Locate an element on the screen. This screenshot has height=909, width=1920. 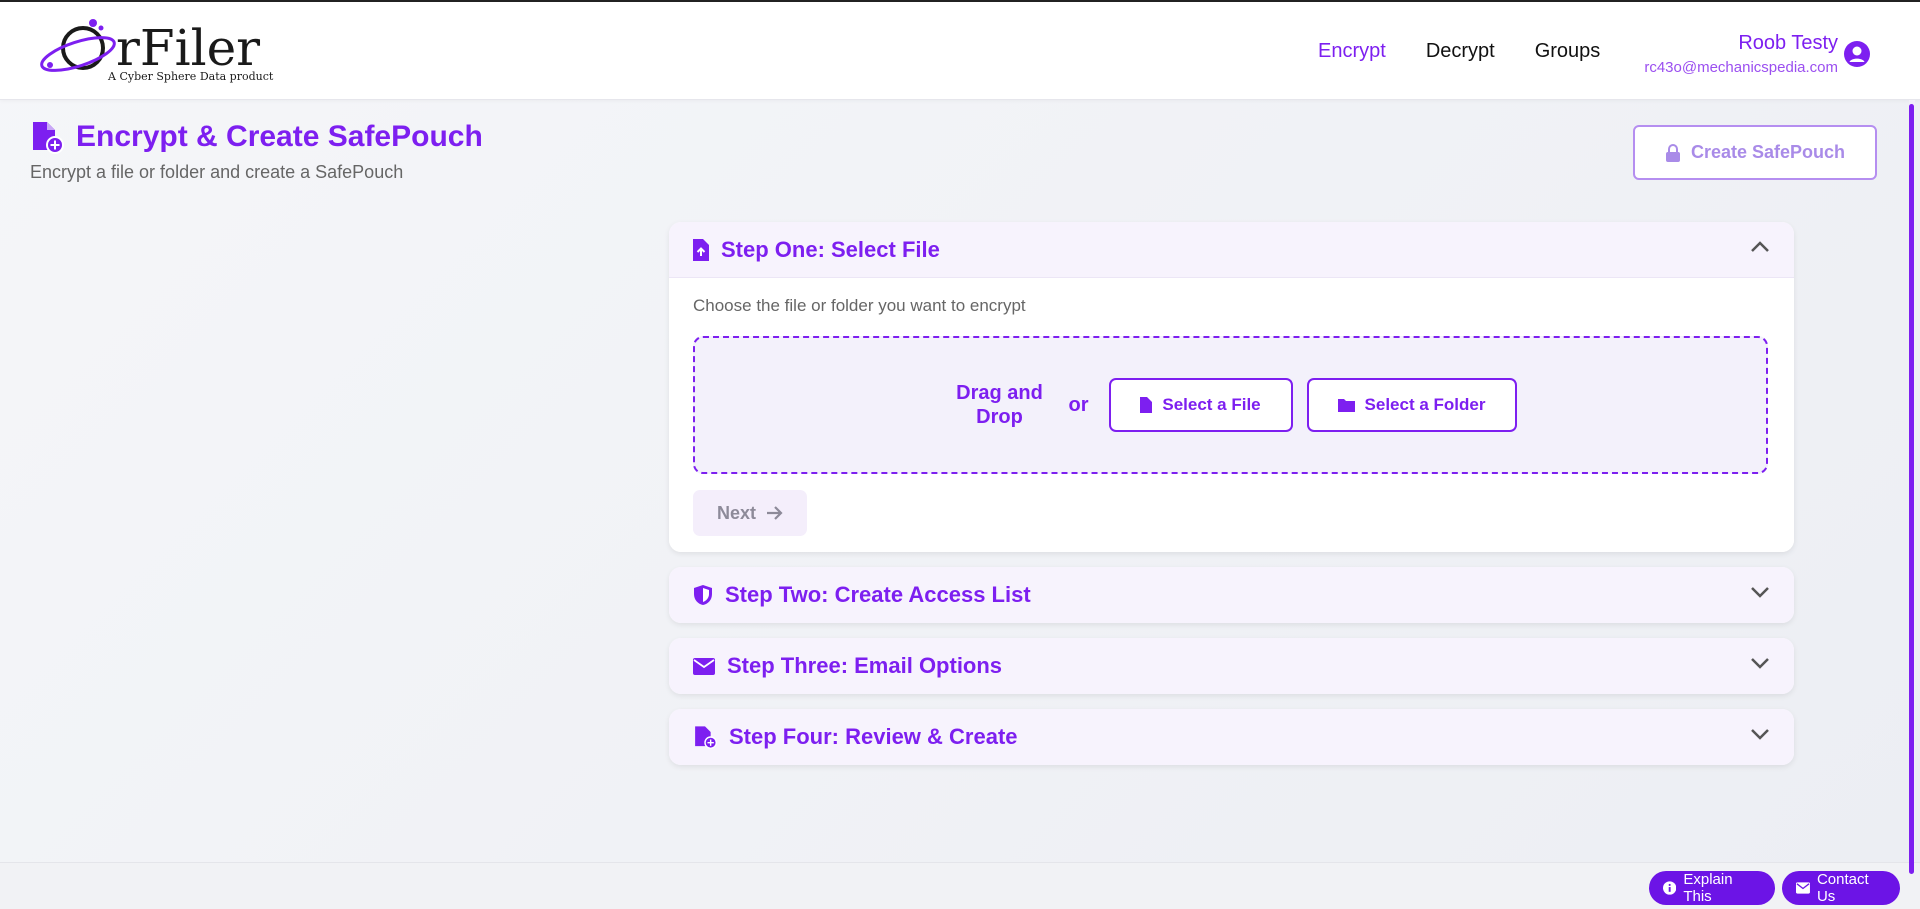
select-folder-button: Select a Folder is located at coordinates (1411, 405).